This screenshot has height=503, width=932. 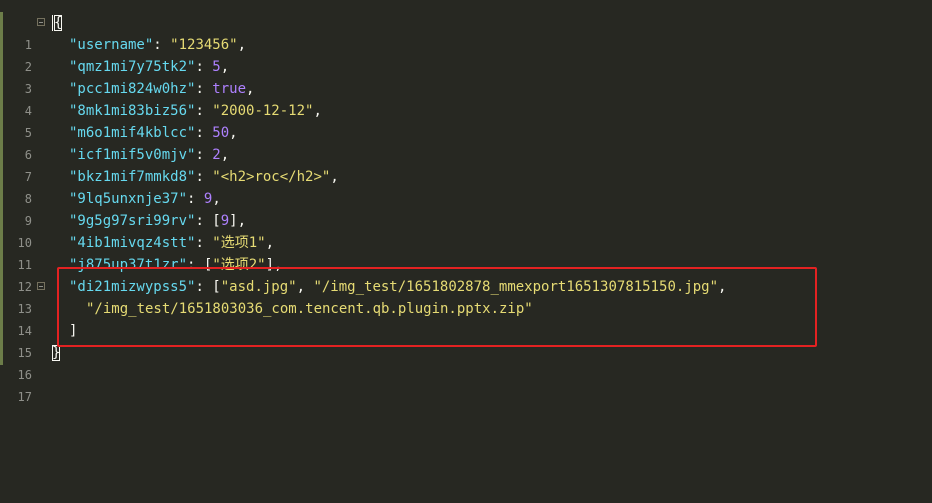 What do you see at coordinates (466, 340) in the screenshot?
I see `code-line: 15 ]` at bounding box center [466, 340].